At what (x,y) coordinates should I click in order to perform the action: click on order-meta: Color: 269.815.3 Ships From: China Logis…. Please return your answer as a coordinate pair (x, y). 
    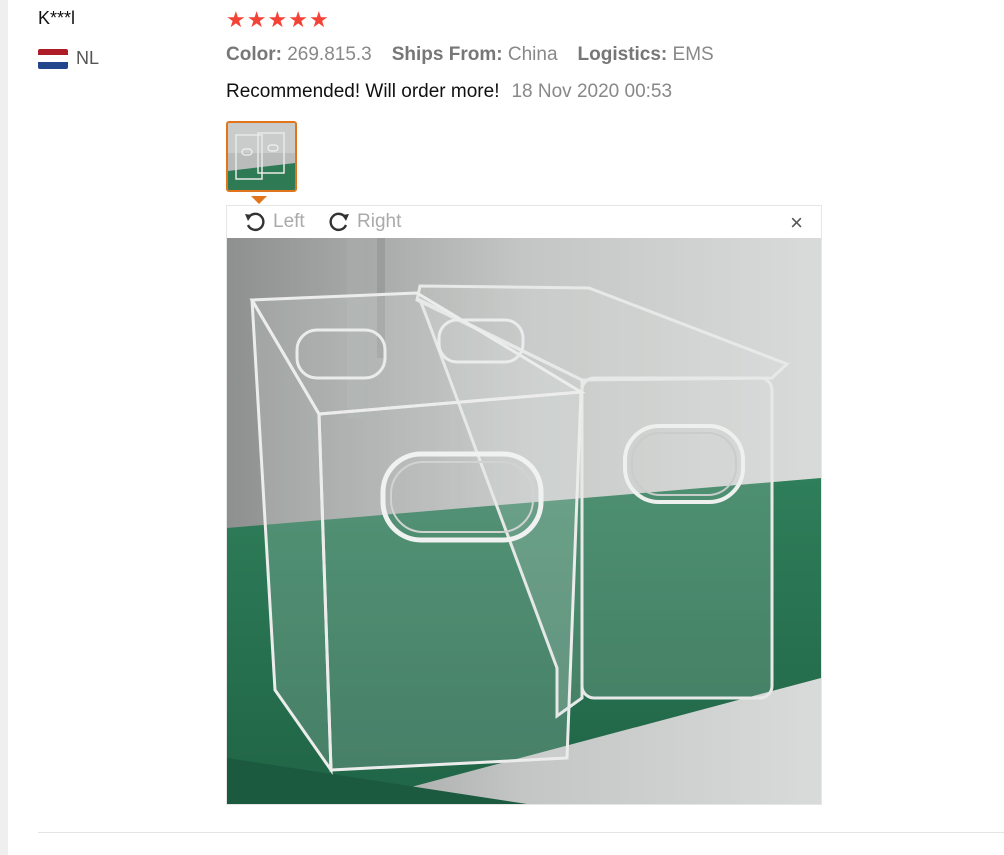
    Looking at the image, I should click on (470, 55).